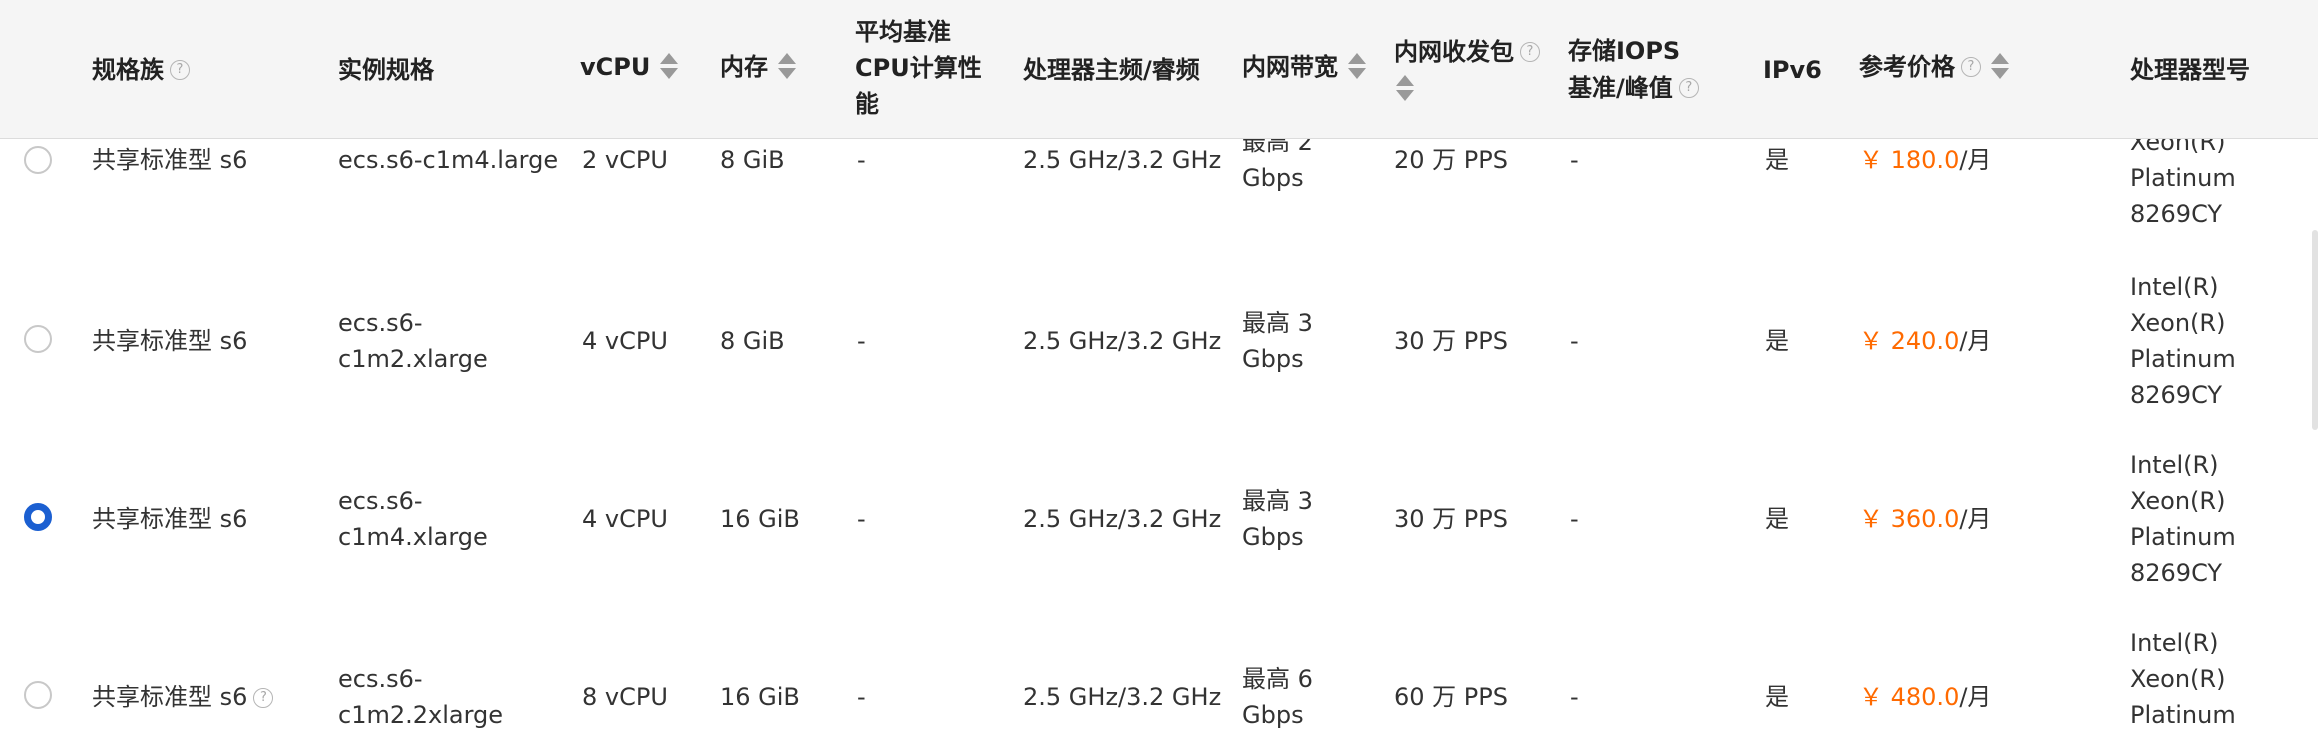 Image resolution: width=2318 pixels, height=740 pixels. I want to click on price-value: ￥ 240.0, so click(1909, 341).